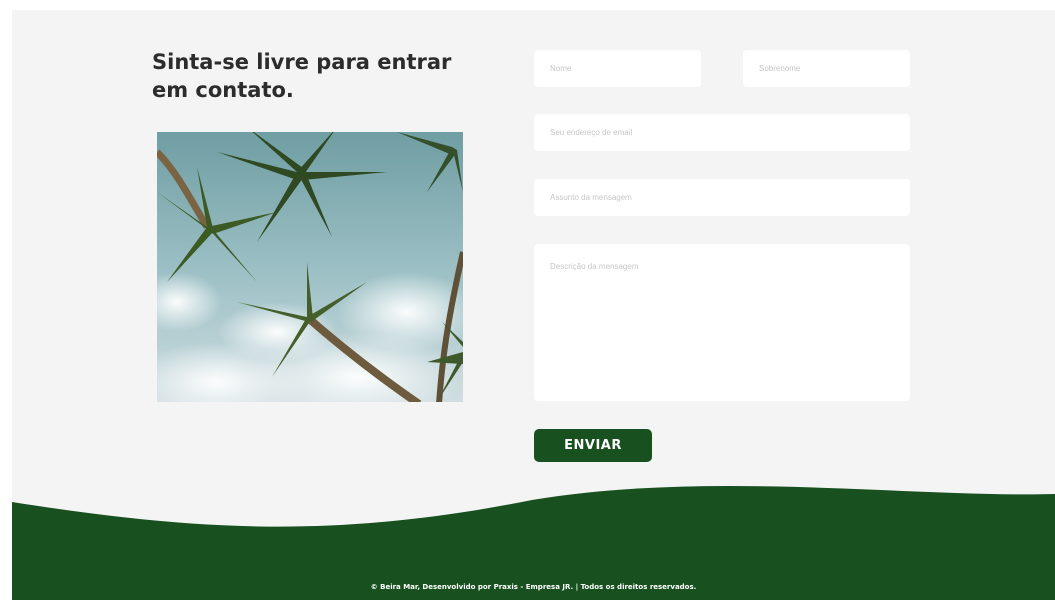 The width and height of the screenshot is (1055, 600). I want to click on contact-heading: Sinta-se livre para entrar em contato., so click(302, 76).